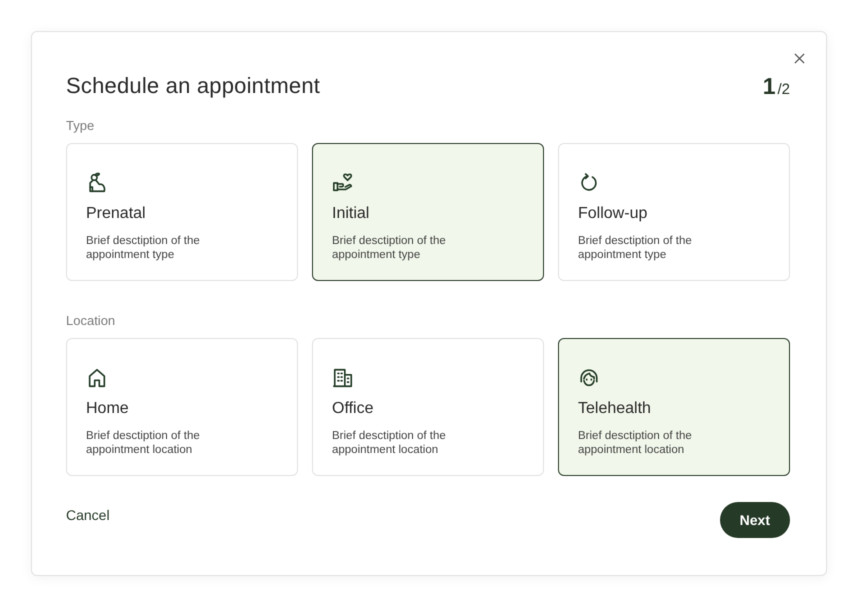 This screenshot has height=607, width=858. Describe the element at coordinates (91, 321) in the screenshot. I see `section-label: Location` at that location.